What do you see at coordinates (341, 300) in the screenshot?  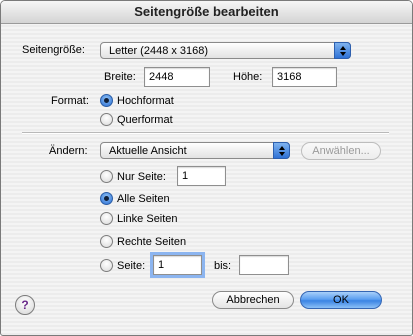 I see `ok-button: OK` at bounding box center [341, 300].